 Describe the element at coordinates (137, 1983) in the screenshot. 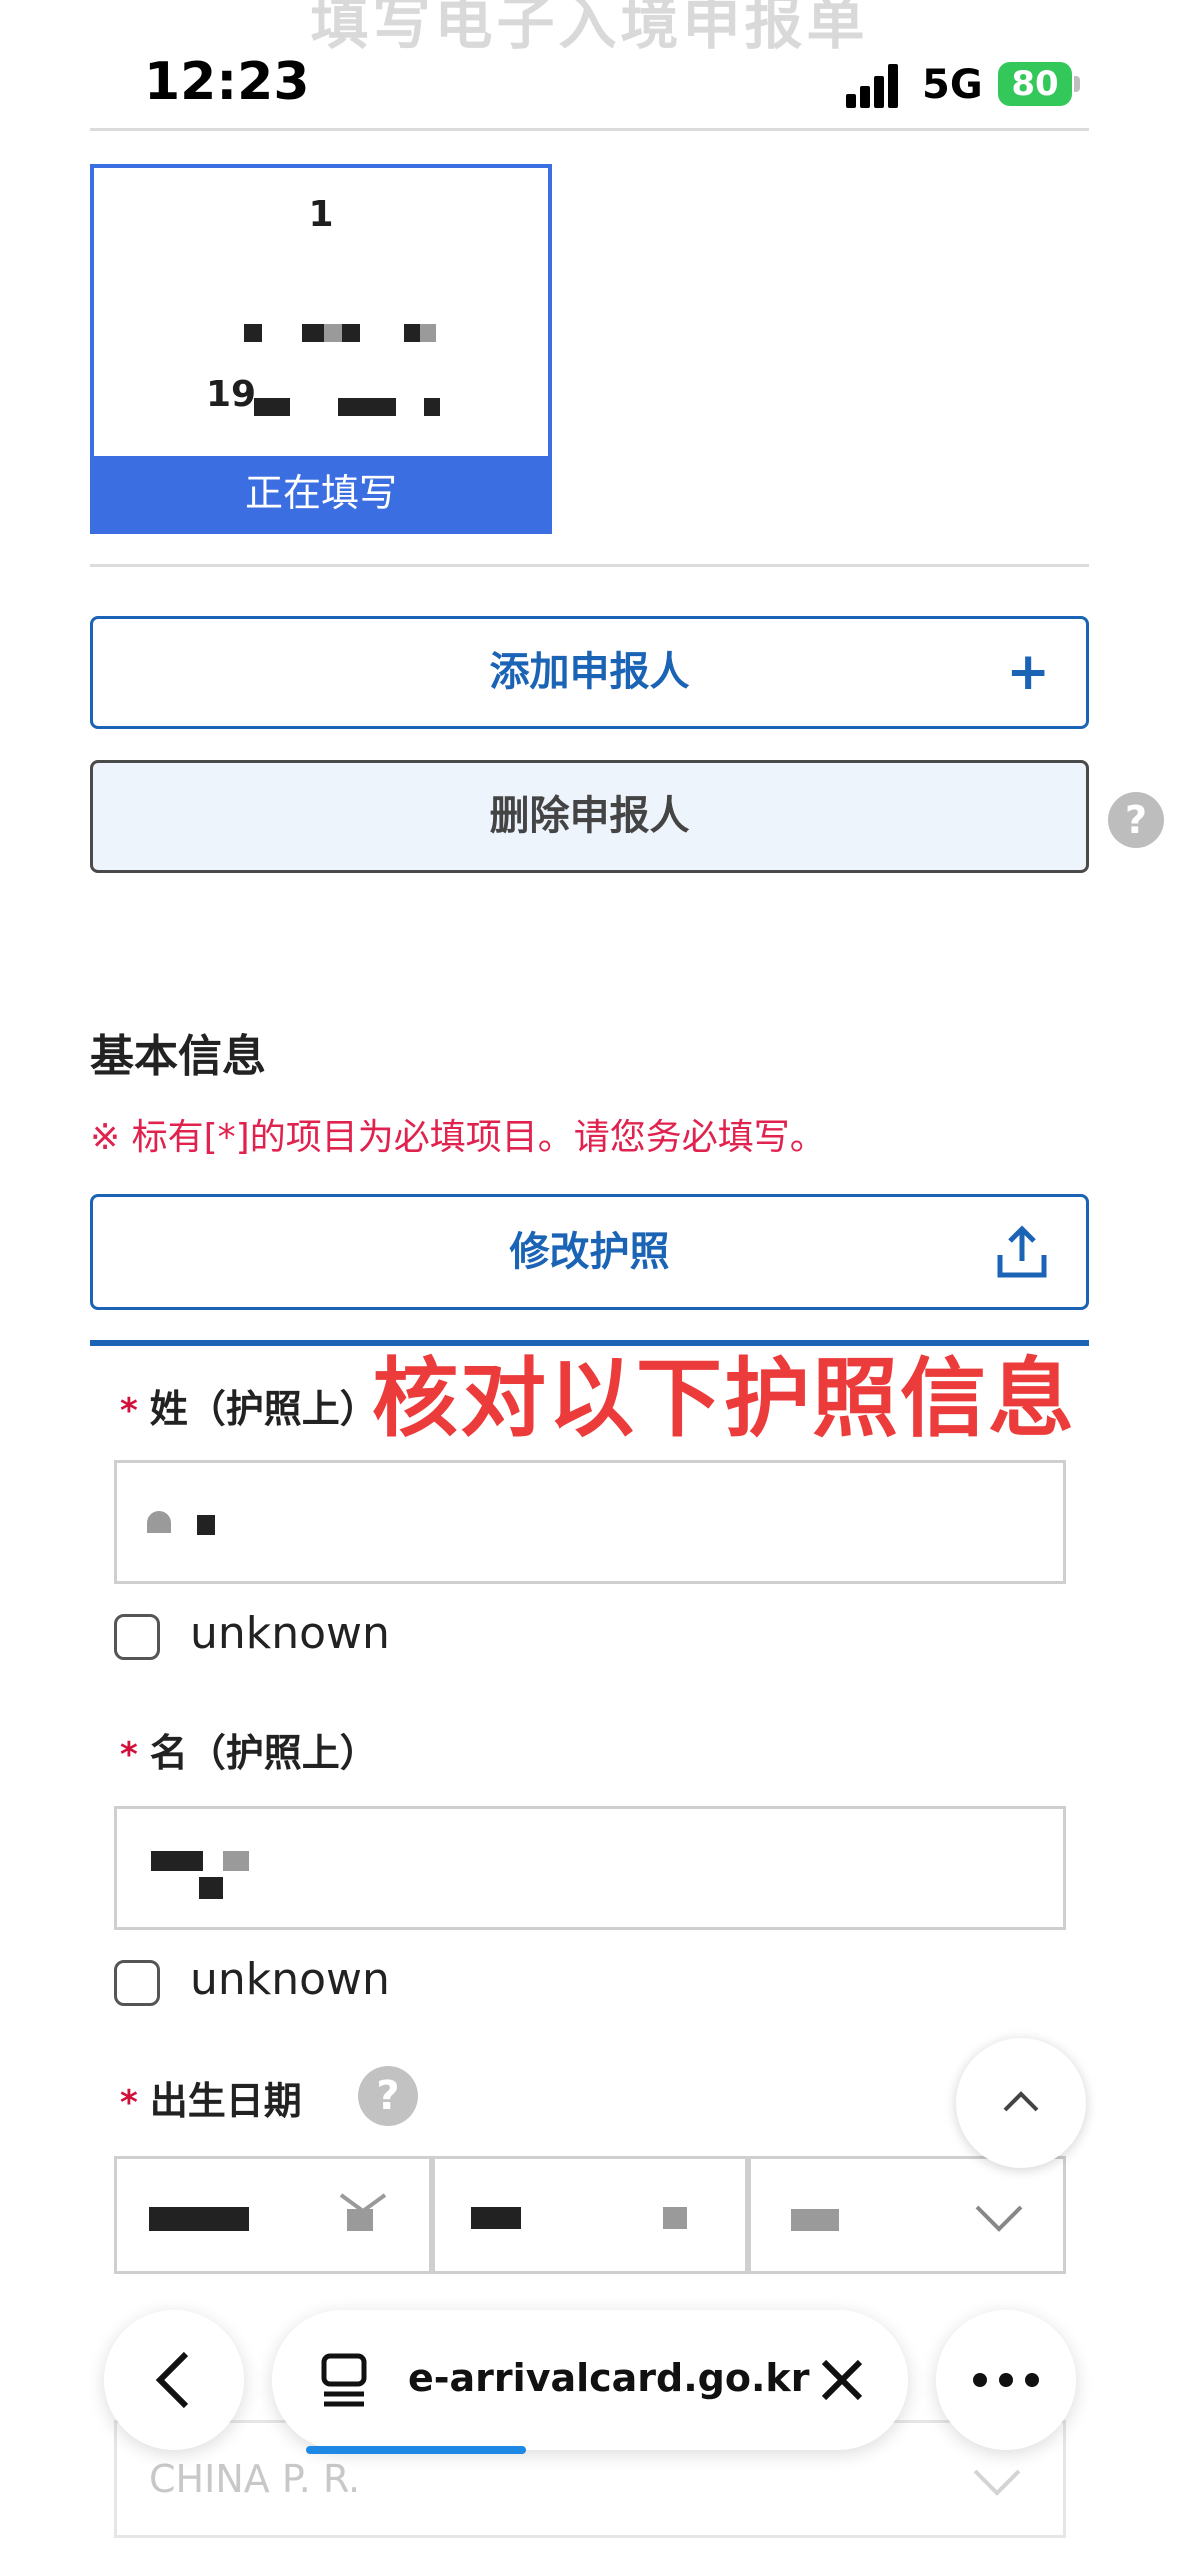

I see `given-name-unknown-checkbox` at that location.